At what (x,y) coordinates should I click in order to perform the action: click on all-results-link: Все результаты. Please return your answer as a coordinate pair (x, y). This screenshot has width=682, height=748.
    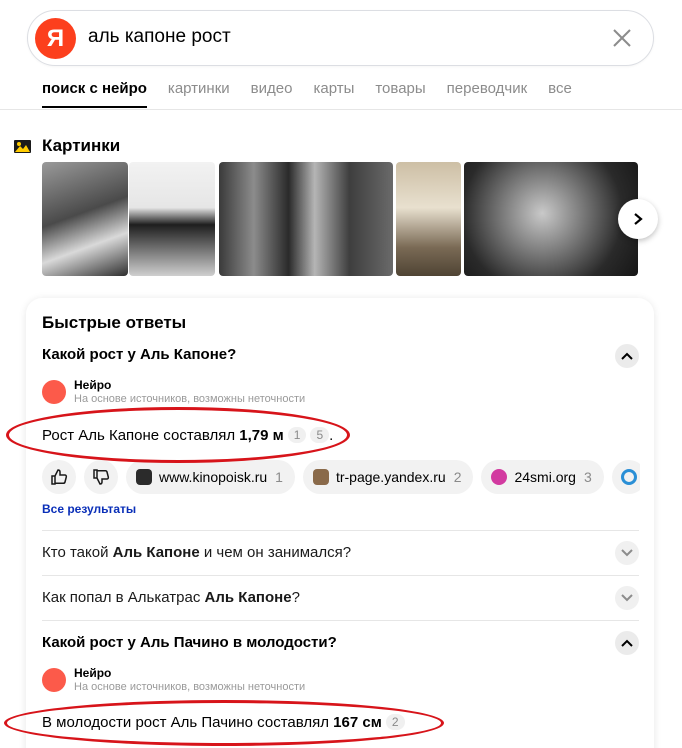
    Looking at the image, I should click on (89, 509).